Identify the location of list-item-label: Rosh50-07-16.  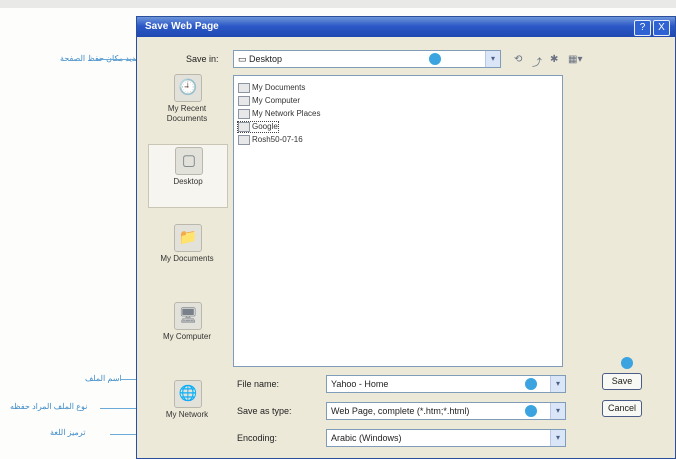
(277, 140).